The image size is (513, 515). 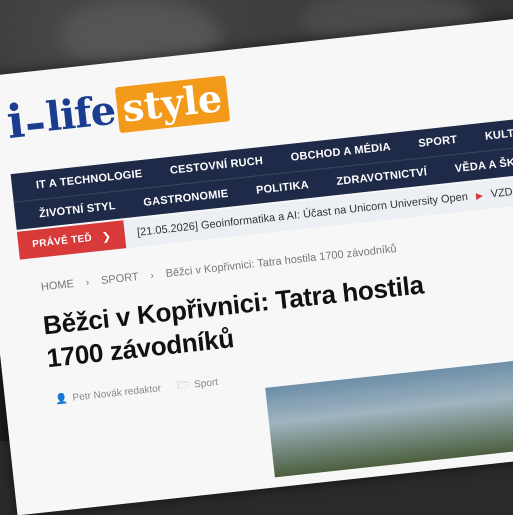 I want to click on breadcrumb-section: SPORT, so click(x=120, y=279).